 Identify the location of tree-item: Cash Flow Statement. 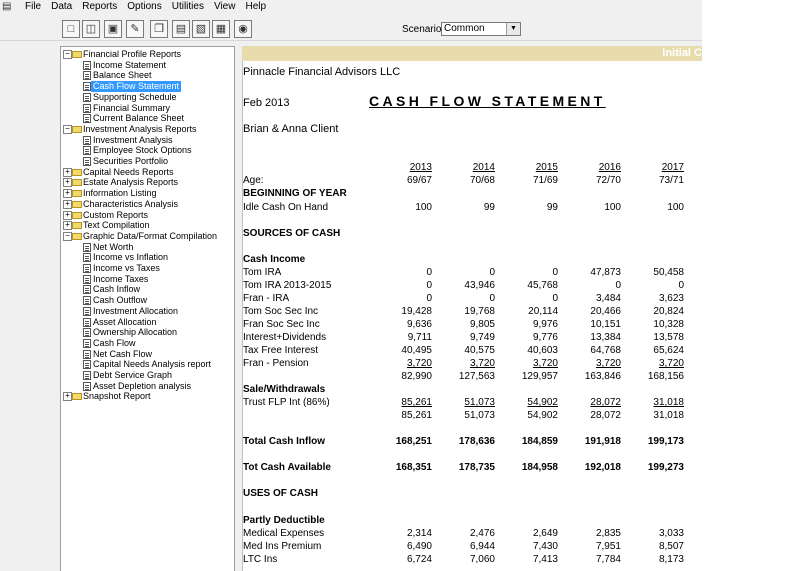
(147, 87).